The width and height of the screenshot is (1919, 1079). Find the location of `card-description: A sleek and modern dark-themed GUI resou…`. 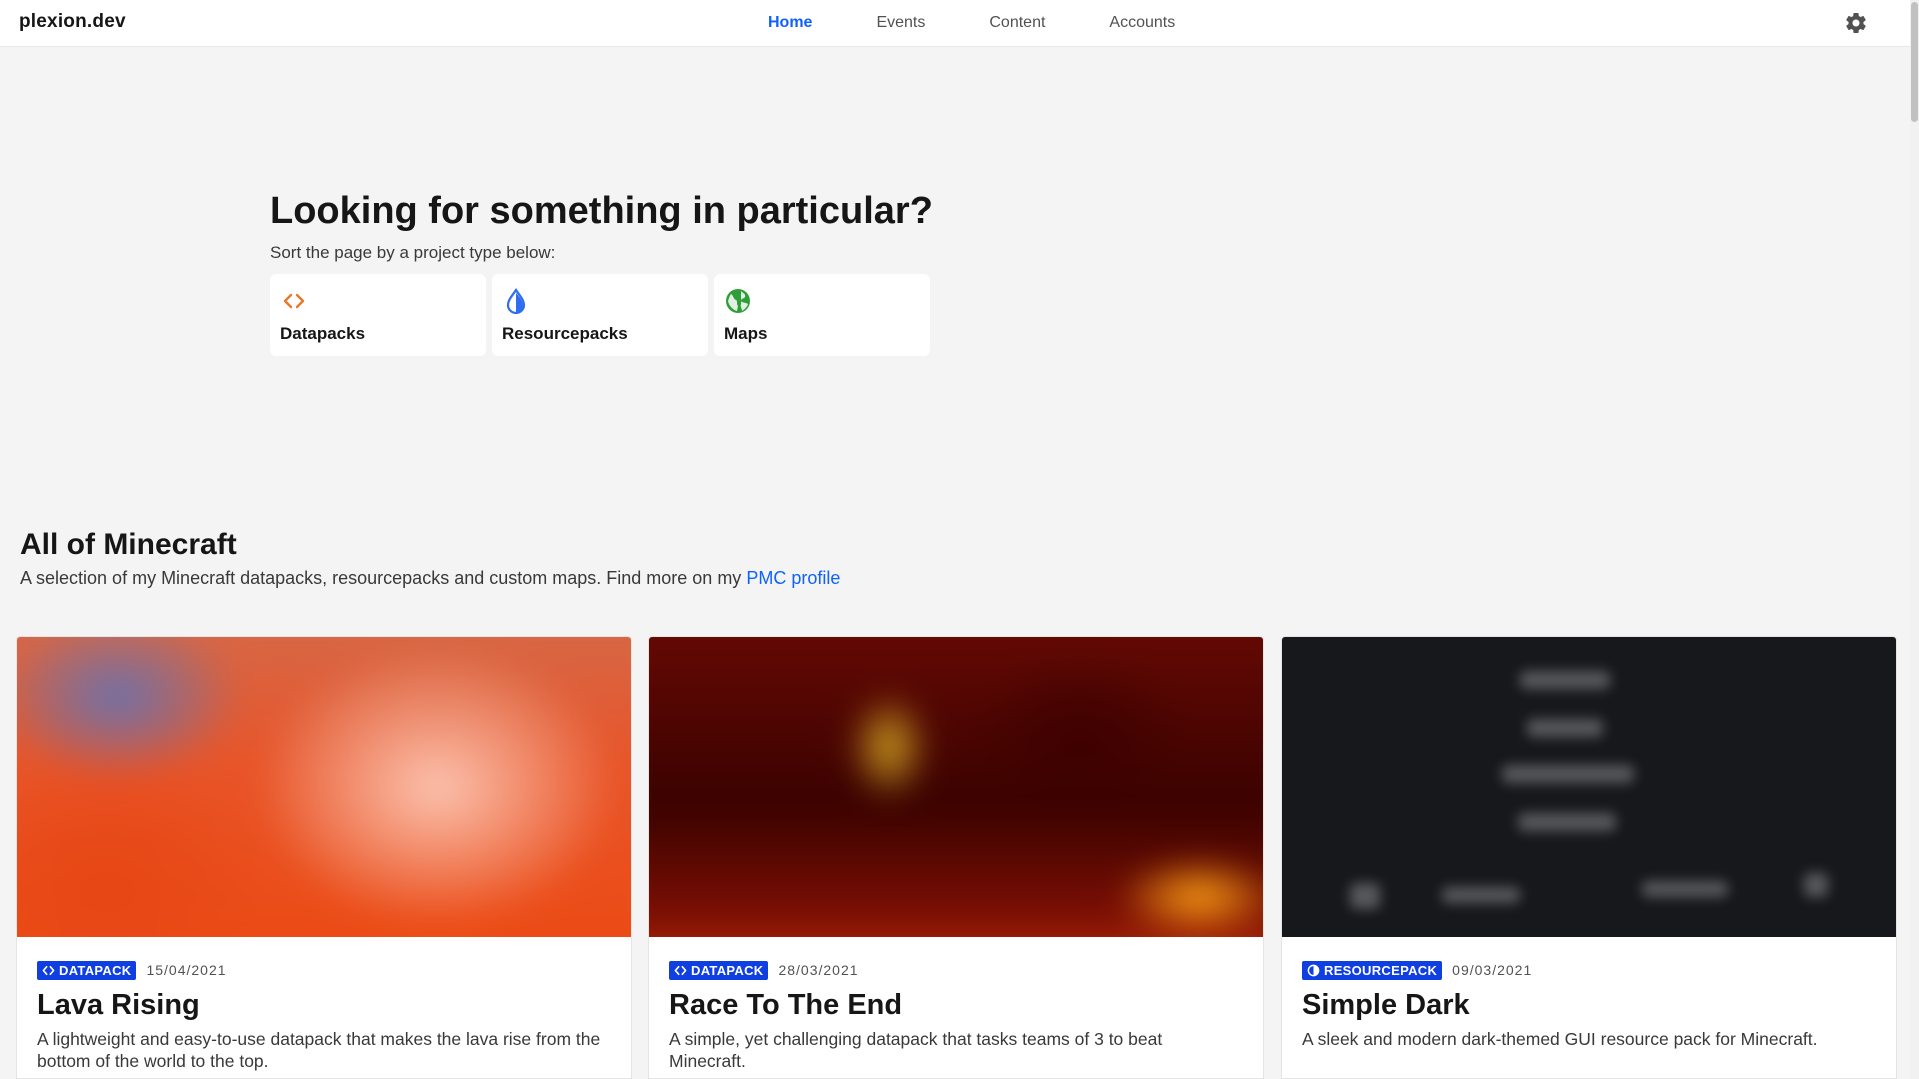

card-description: A sleek and modern dark-themed GUI resou… is located at coordinates (1560, 1039).